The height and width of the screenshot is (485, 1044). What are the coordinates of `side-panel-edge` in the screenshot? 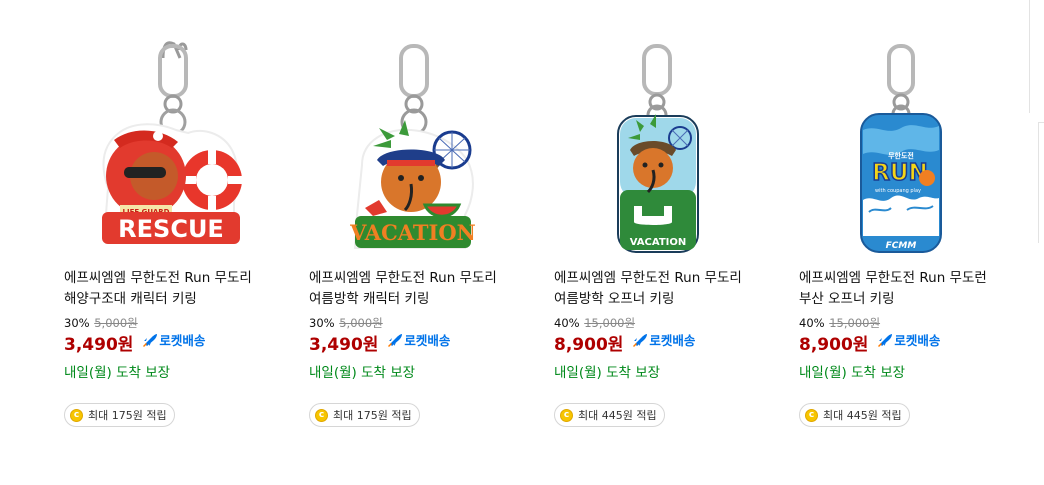 It's located at (1041, 182).